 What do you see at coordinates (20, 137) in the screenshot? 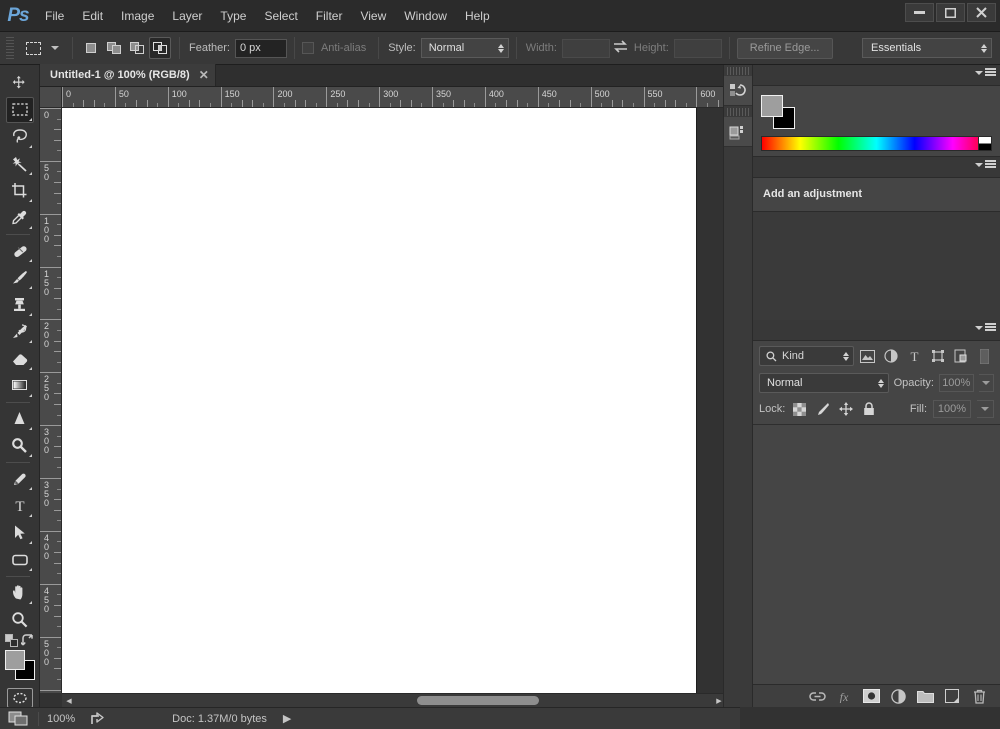
I see `lasso-tool` at bounding box center [20, 137].